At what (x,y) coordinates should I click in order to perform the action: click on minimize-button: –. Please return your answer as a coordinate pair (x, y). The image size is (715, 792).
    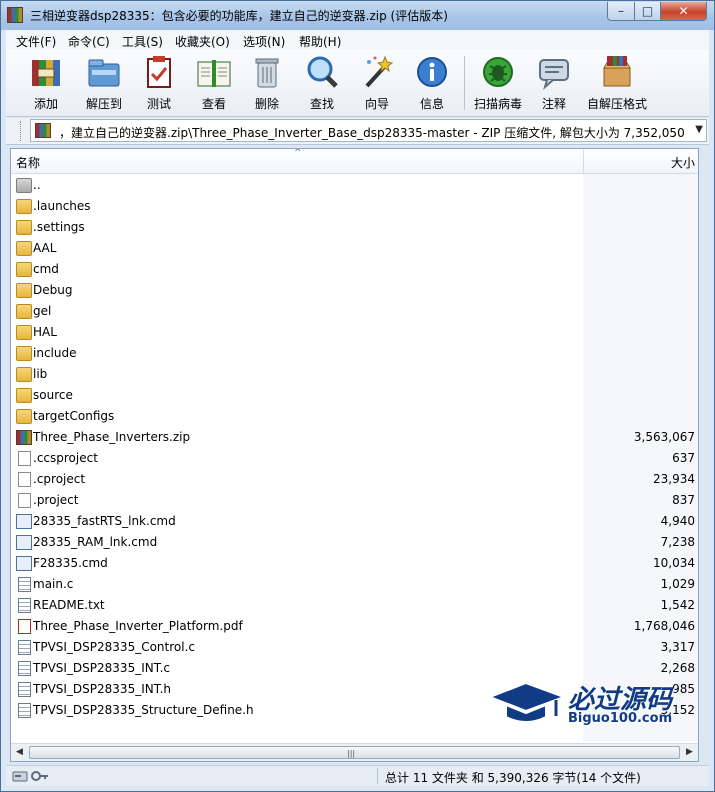
    Looking at the image, I should click on (621, 11).